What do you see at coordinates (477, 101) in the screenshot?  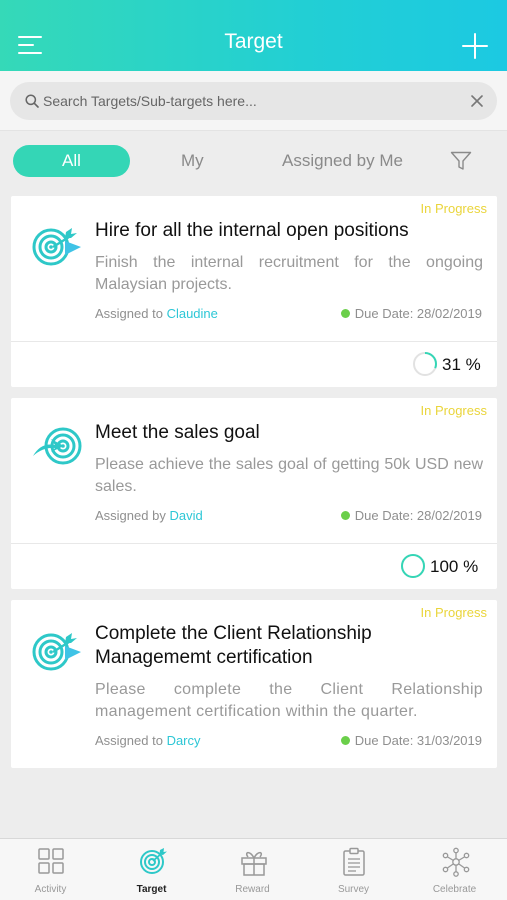 I see `close-icon` at bounding box center [477, 101].